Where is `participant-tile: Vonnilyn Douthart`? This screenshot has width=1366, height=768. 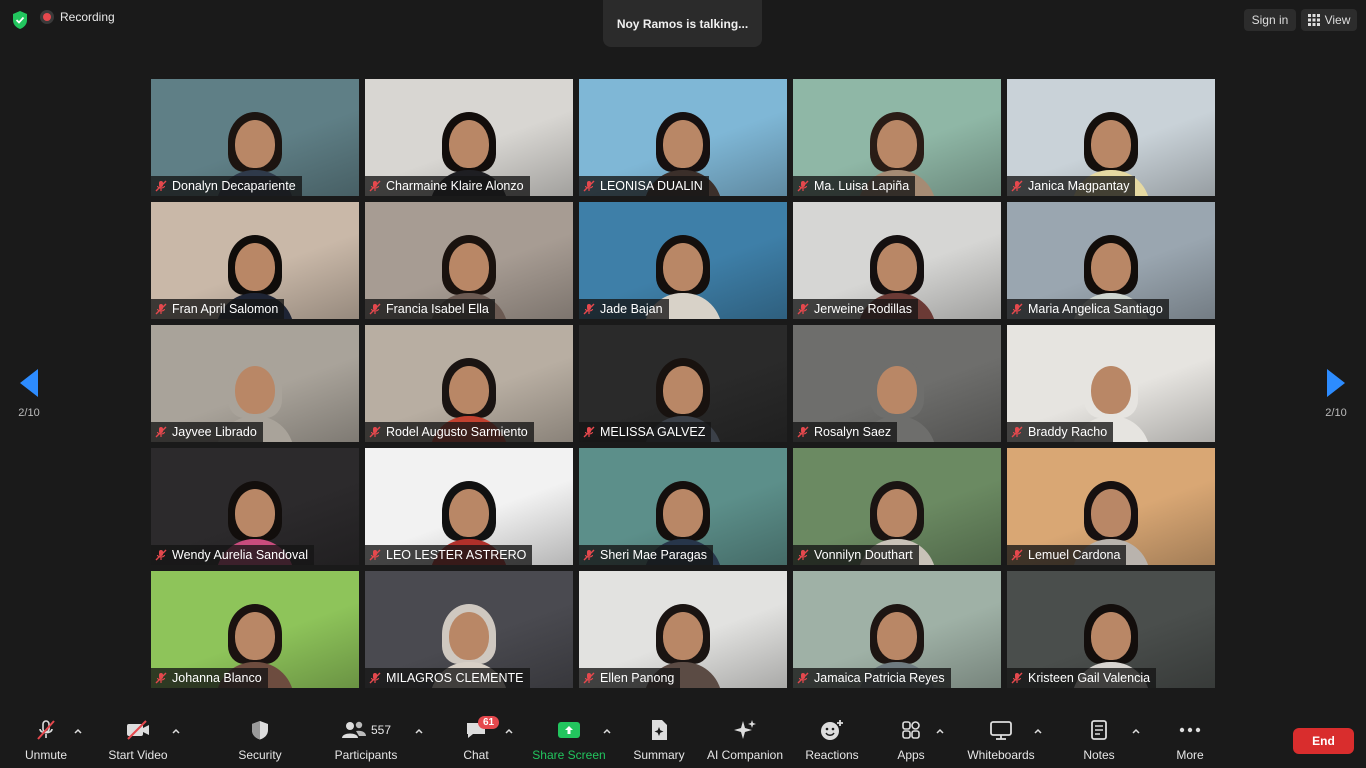 participant-tile: Vonnilyn Douthart is located at coordinates (897, 506).